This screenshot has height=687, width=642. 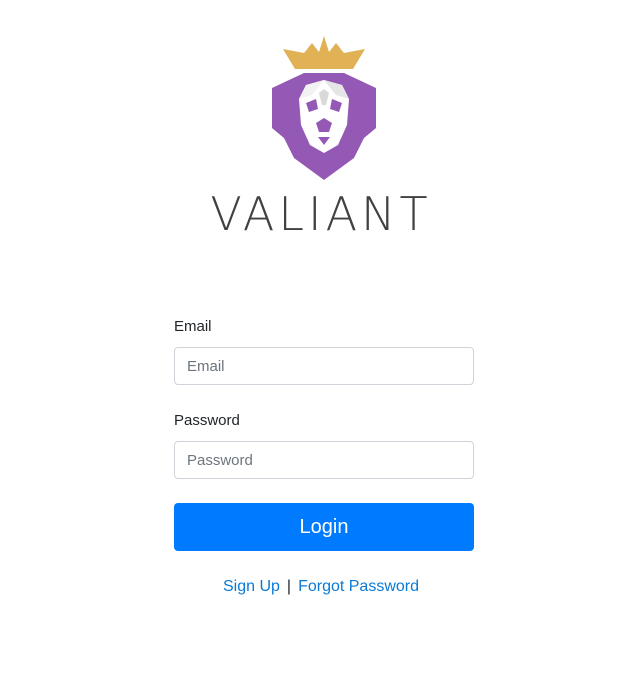 I want to click on crowned-lion-icon, so click(x=324, y=107).